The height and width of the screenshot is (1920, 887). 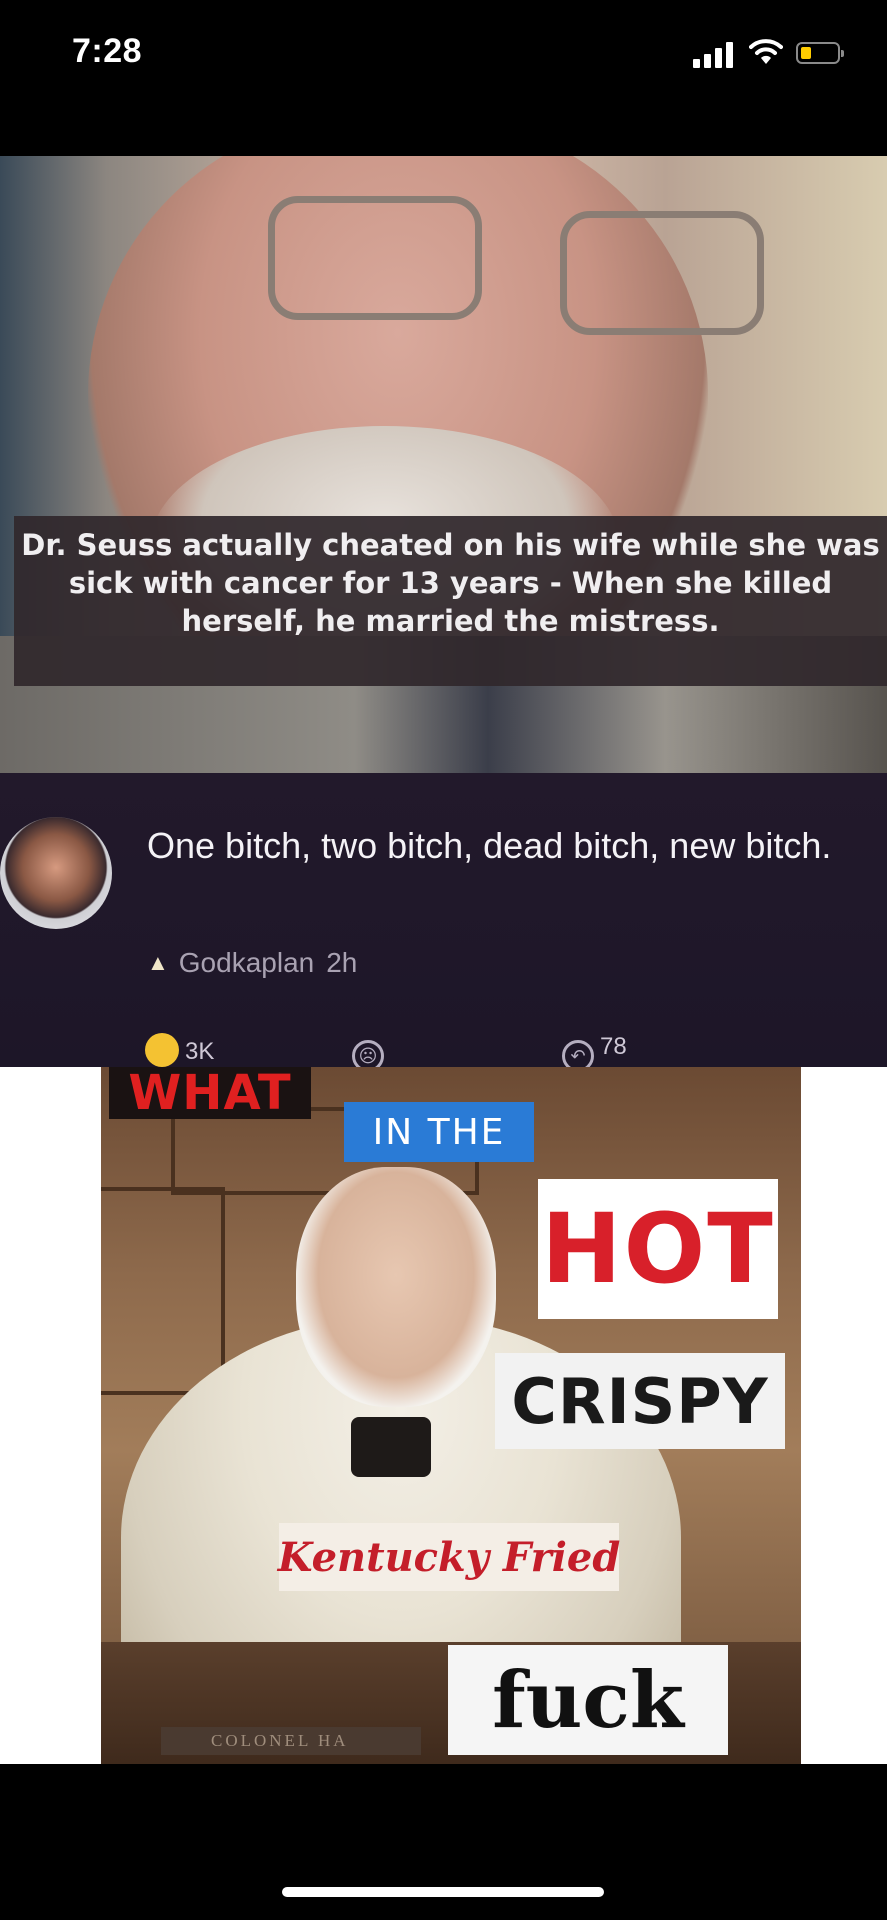 I want to click on reaction-sad: ☹, so click(x=371, y=1050).